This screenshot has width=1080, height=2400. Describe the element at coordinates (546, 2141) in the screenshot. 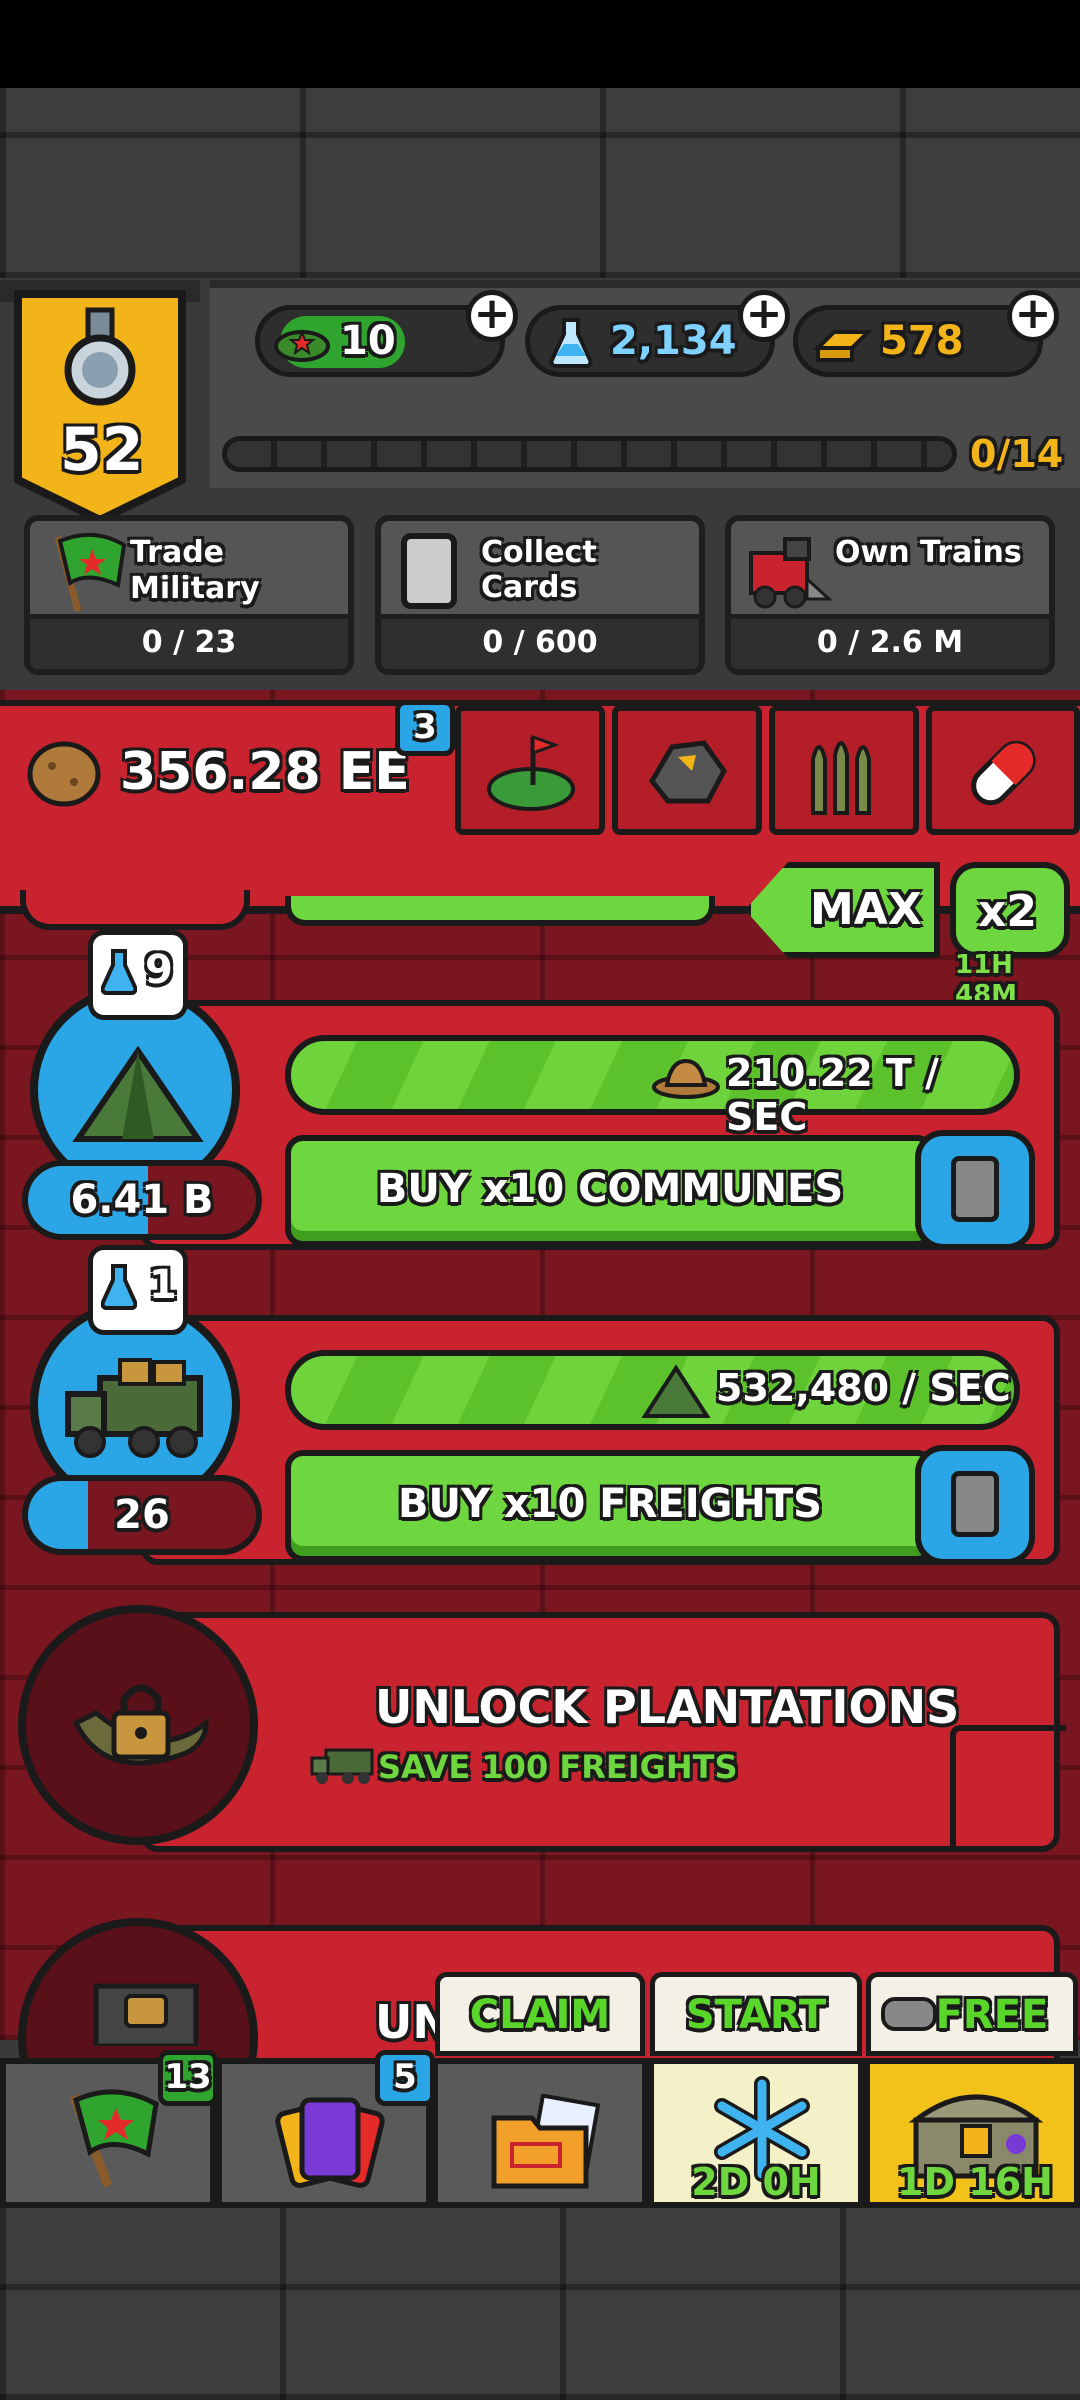

I see `contract-folder-icon` at that location.